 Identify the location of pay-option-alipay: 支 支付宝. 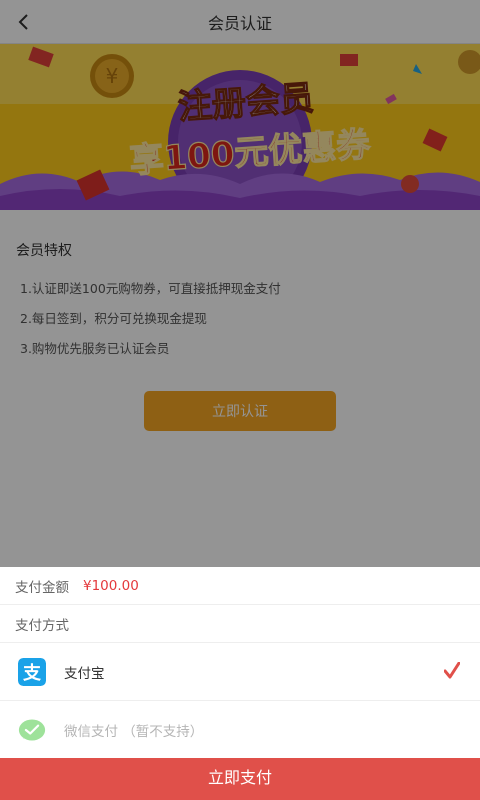
(240, 672).